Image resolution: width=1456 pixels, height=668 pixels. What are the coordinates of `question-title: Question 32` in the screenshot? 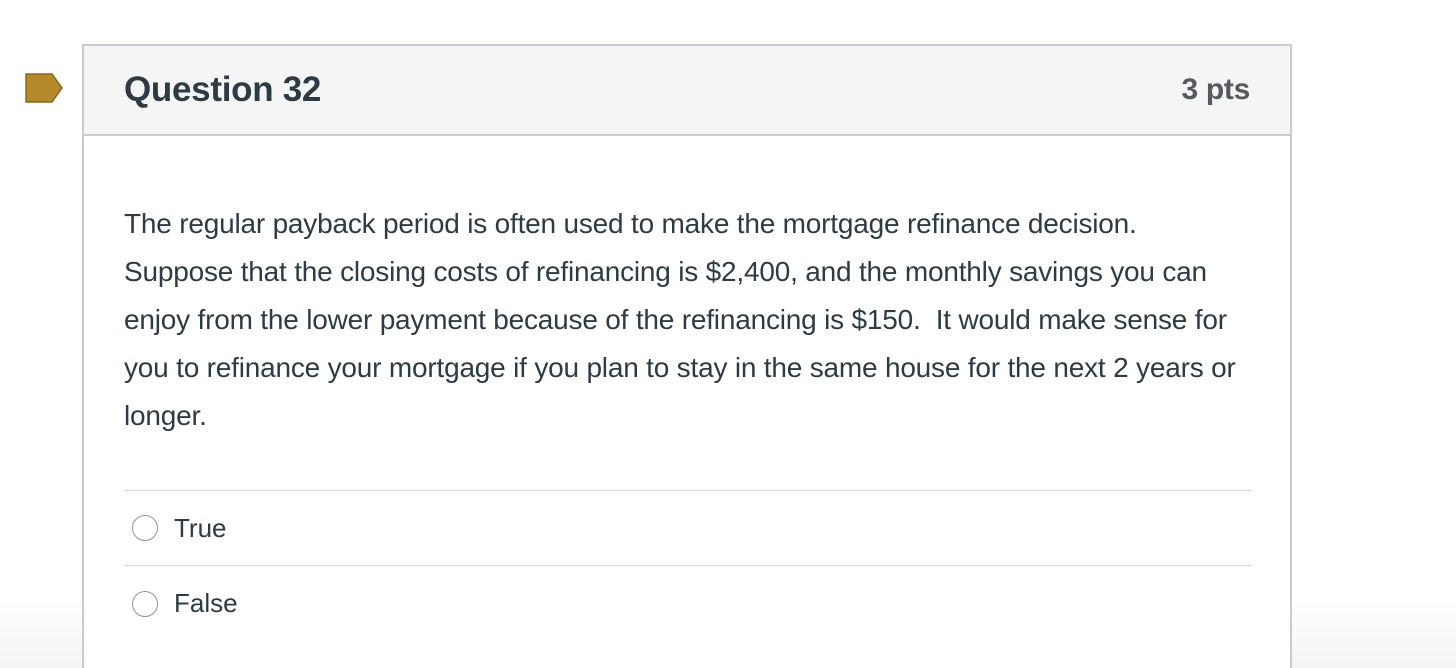 It's located at (223, 89).